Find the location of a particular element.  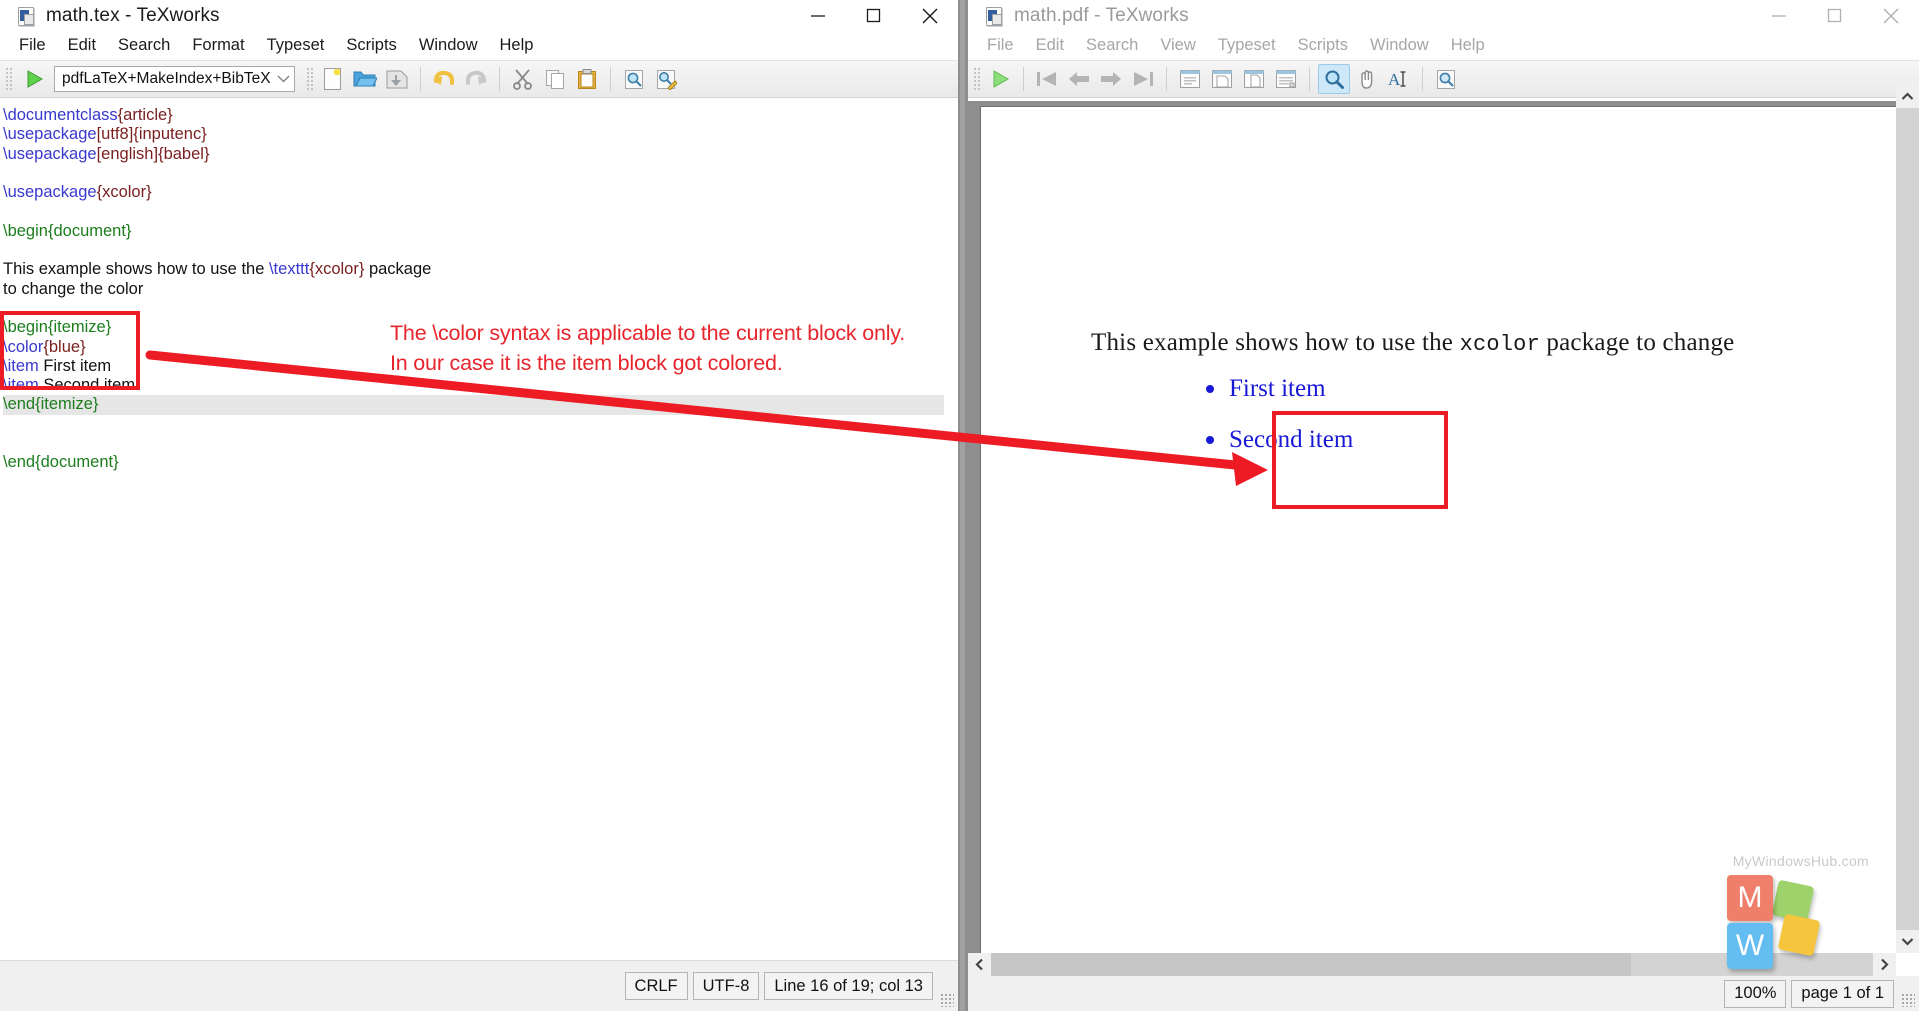

find-replace-icon is located at coordinates (666, 79).